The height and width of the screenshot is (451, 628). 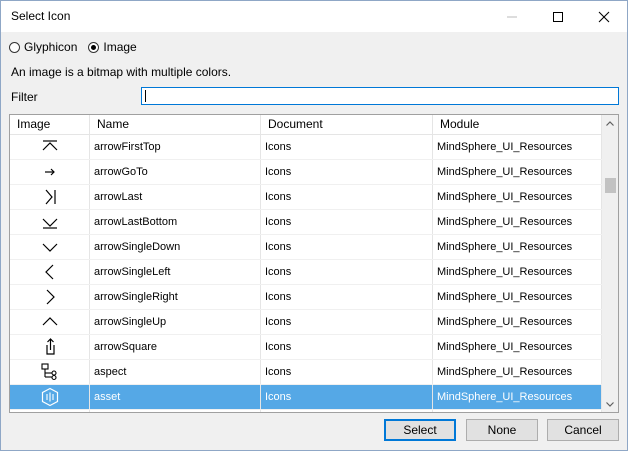 I want to click on radio-image-label: Image, so click(x=120, y=47).